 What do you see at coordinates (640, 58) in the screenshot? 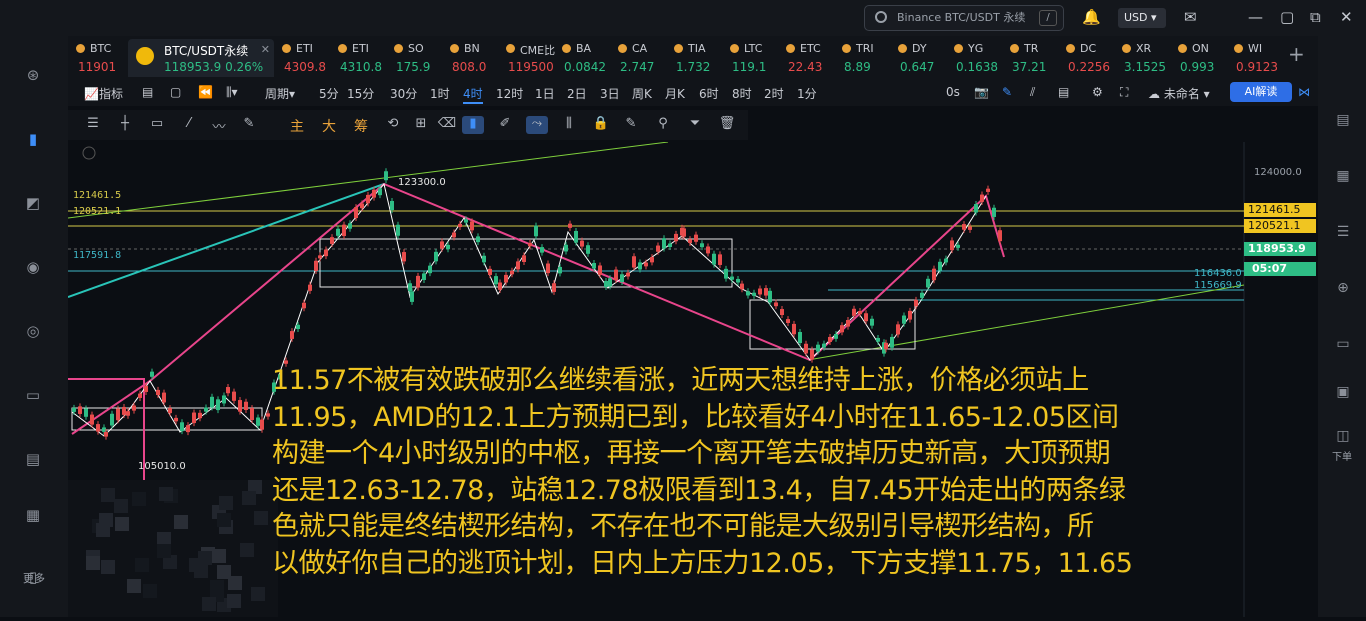
I see `tab-8: CA 2.747` at bounding box center [640, 58].